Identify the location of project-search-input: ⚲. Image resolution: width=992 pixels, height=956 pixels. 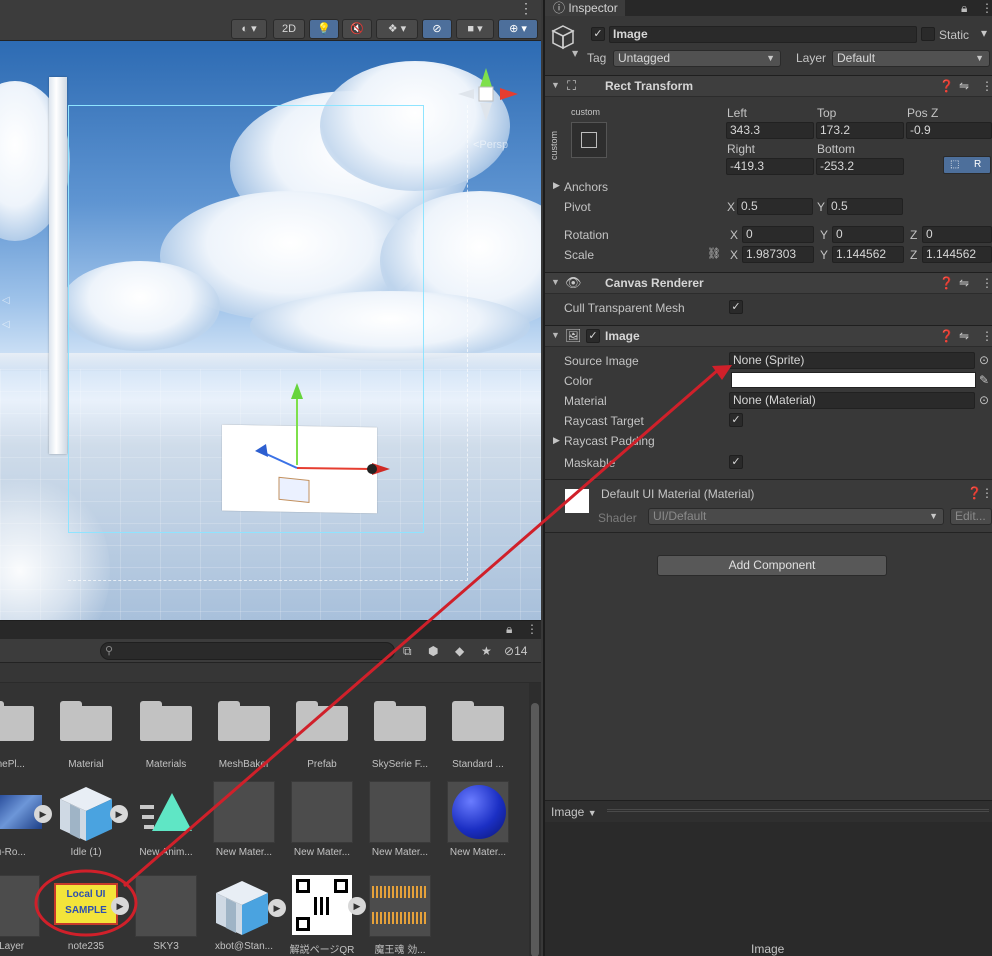
(247, 651).